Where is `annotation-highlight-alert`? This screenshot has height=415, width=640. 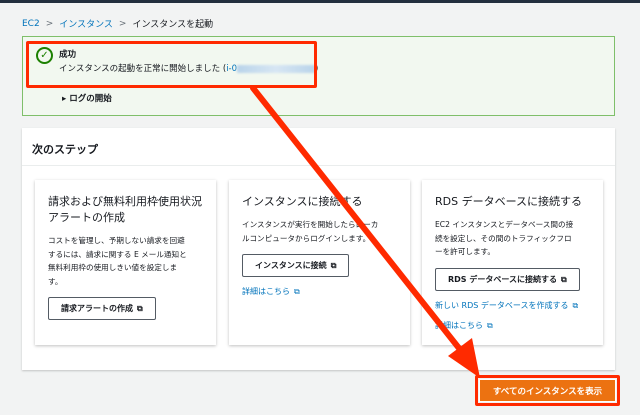 annotation-highlight-alert is located at coordinates (171, 64).